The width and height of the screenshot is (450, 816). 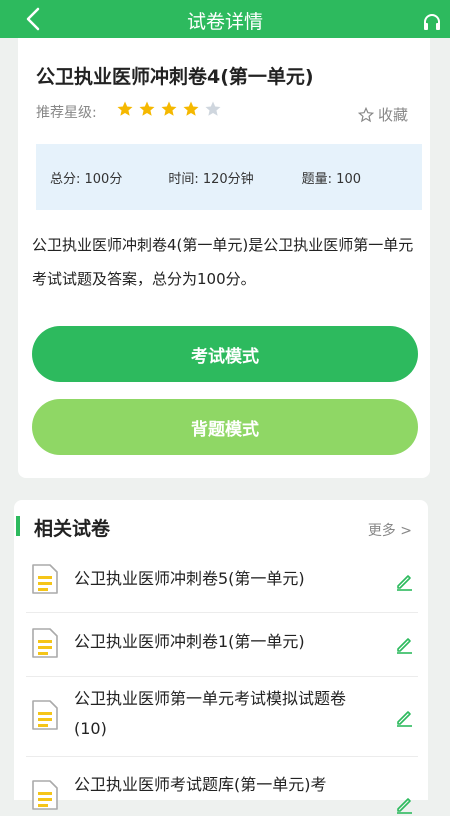 I want to click on top-header: 试卷详情, so click(x=225, y=19).